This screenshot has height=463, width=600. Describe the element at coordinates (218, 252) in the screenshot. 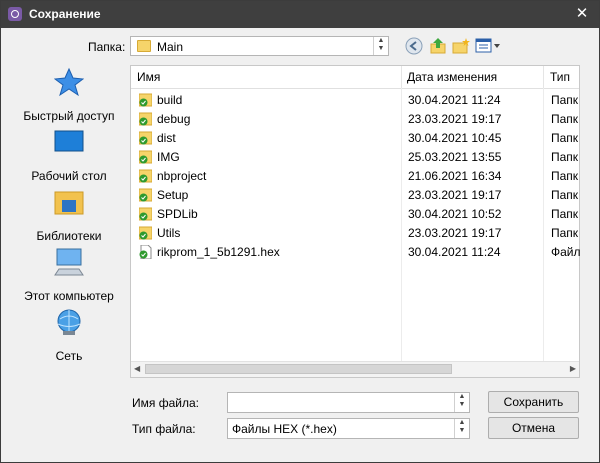

I see `file-name: rikprom_1_5b1291.hex` at that location.